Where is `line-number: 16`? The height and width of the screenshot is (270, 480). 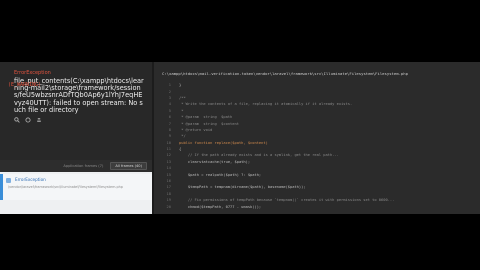
line-number: 16 is located at coordinates (168, 181).